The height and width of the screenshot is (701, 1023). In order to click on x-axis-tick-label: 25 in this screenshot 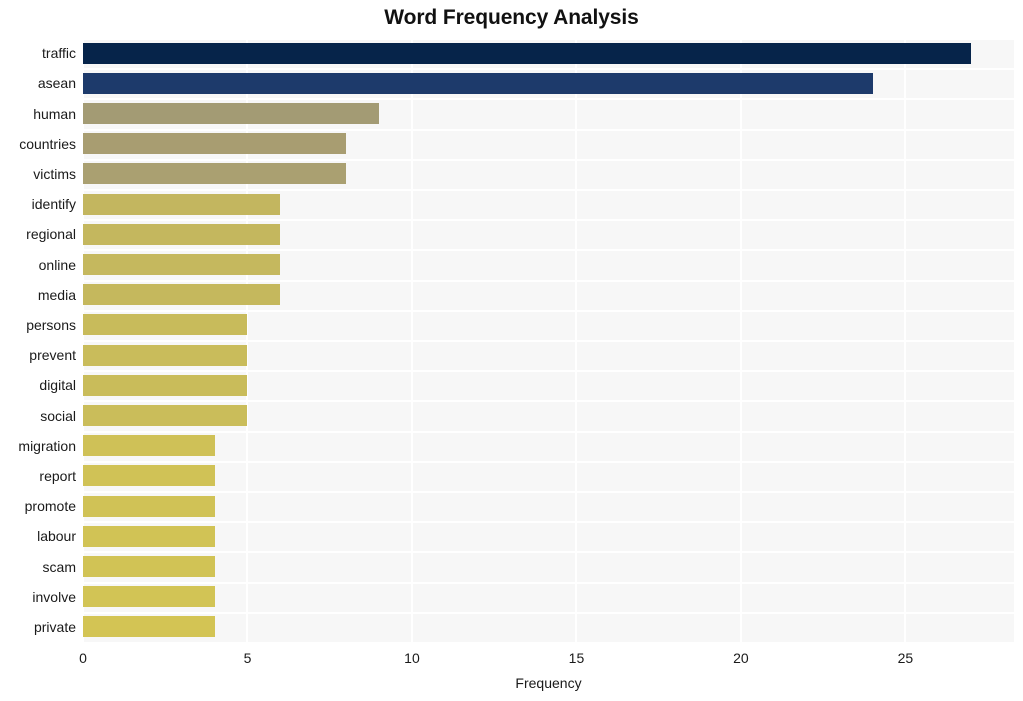, I will do `click(905, 658)`.